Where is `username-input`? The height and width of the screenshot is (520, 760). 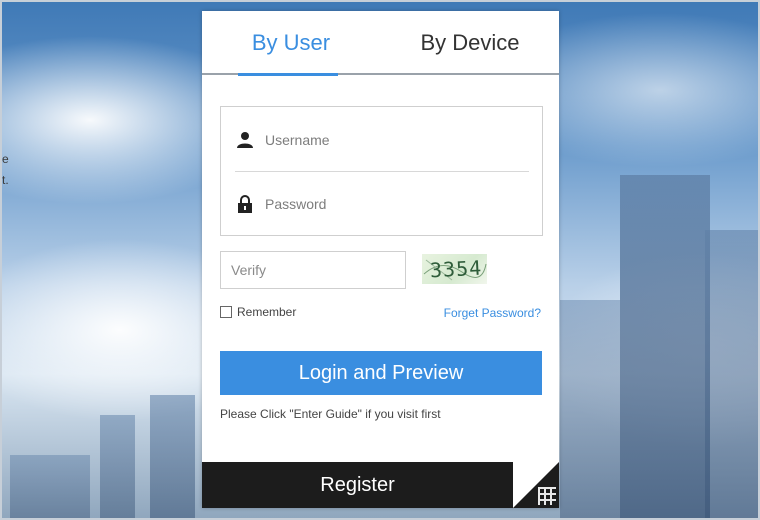
username-input is located at coordinates (390, 140).